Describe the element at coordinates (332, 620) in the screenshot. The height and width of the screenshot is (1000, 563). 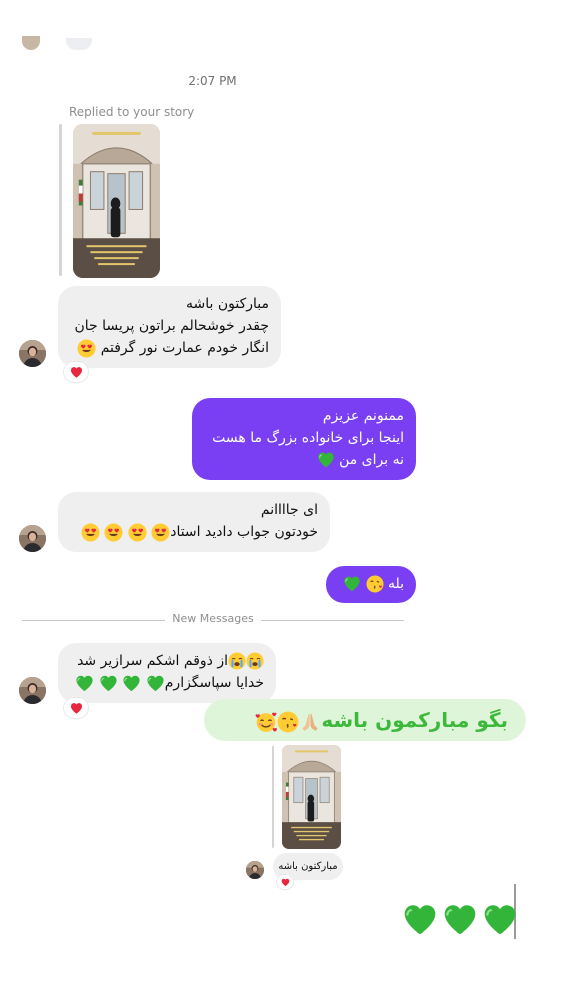
I see `divider-line-right` at that location.